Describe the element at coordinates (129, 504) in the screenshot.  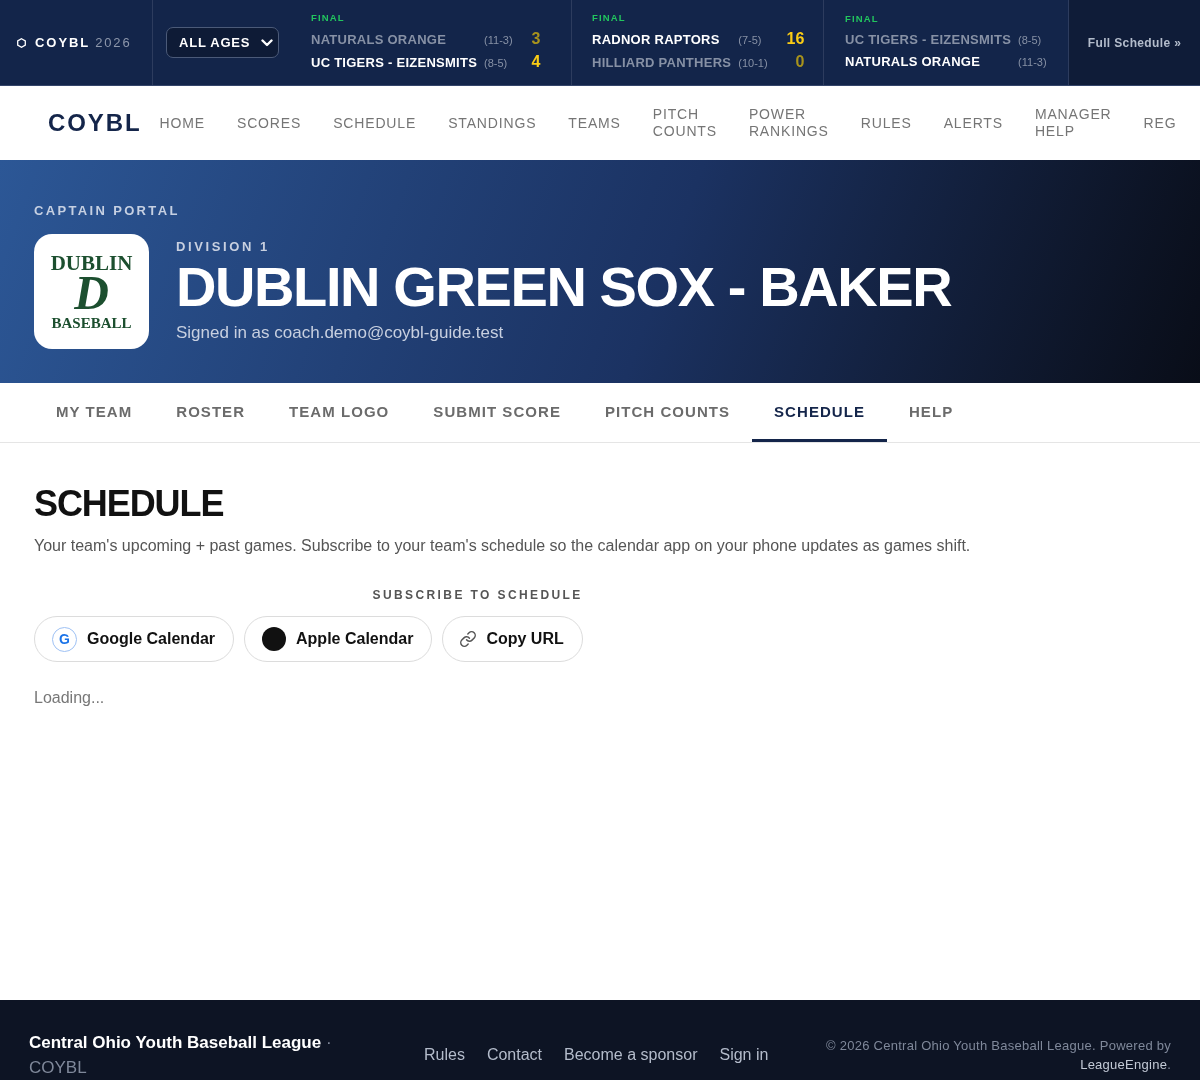
I see `section-title: SCHEDULE` at that location.